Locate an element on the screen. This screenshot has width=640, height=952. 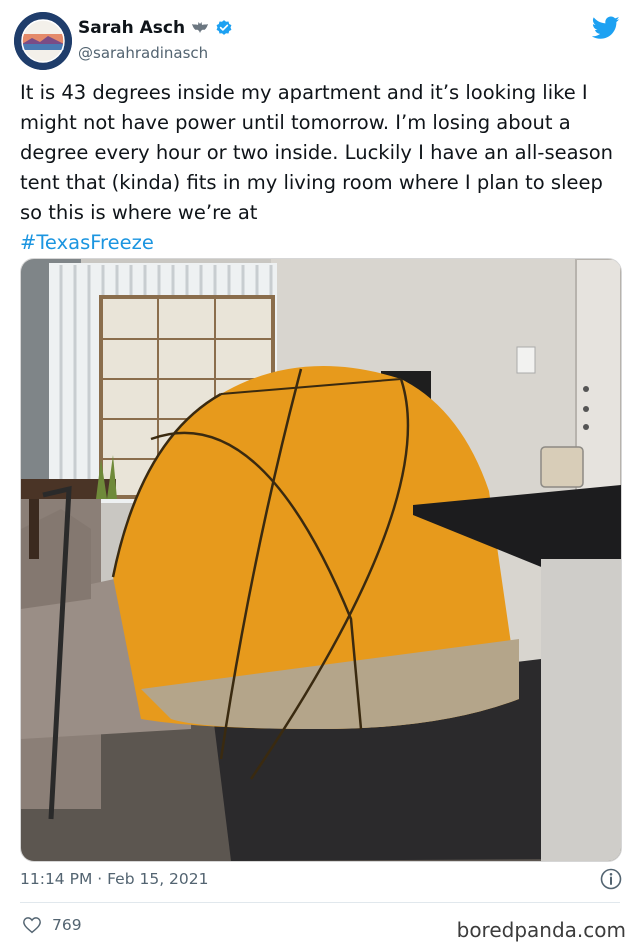
verified-badge-icon is located at coordinates (224, 27).